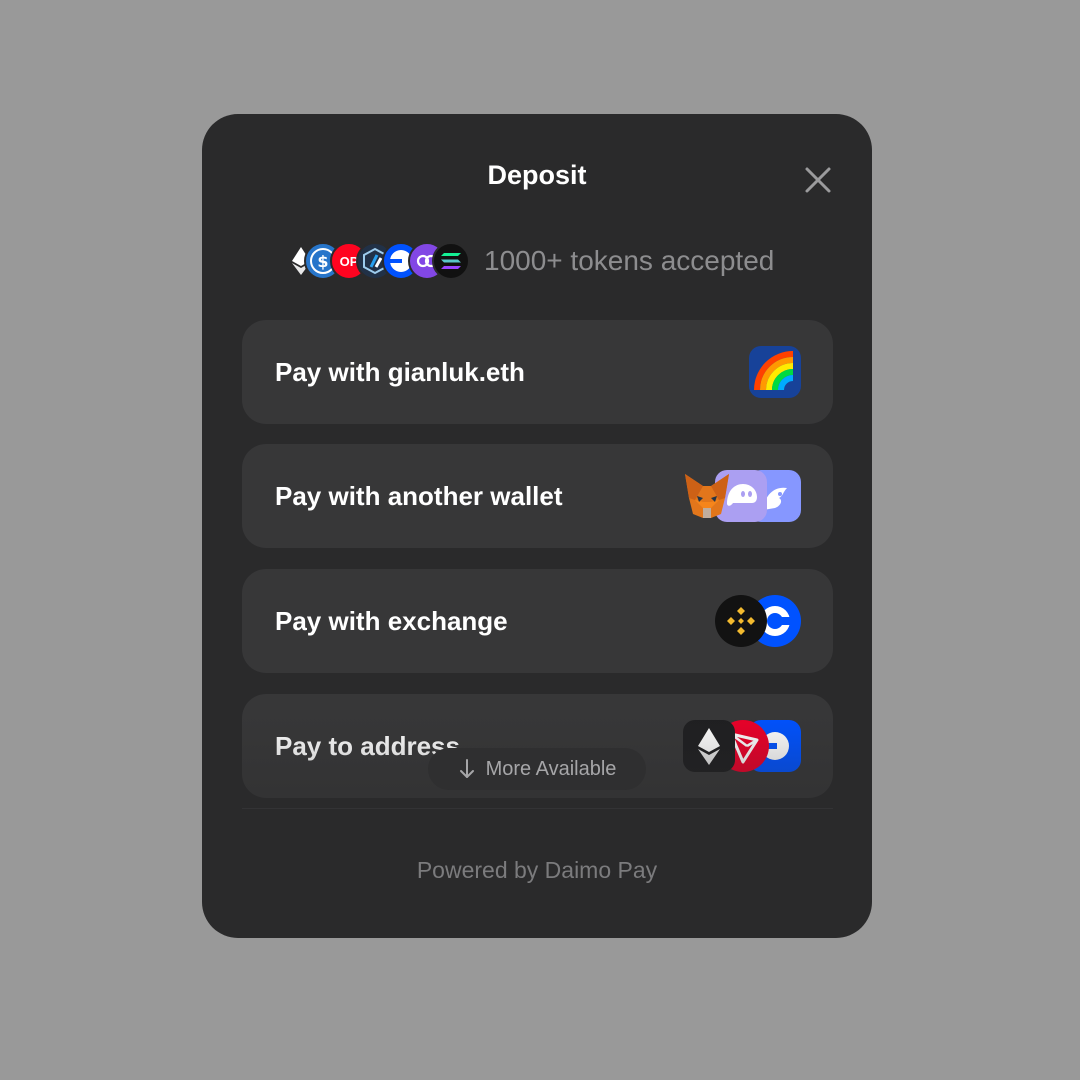  What do you see at coordinates (709, 746) in the screenshot?
I see `ethereum-icon` at bounding box center [709, 746].